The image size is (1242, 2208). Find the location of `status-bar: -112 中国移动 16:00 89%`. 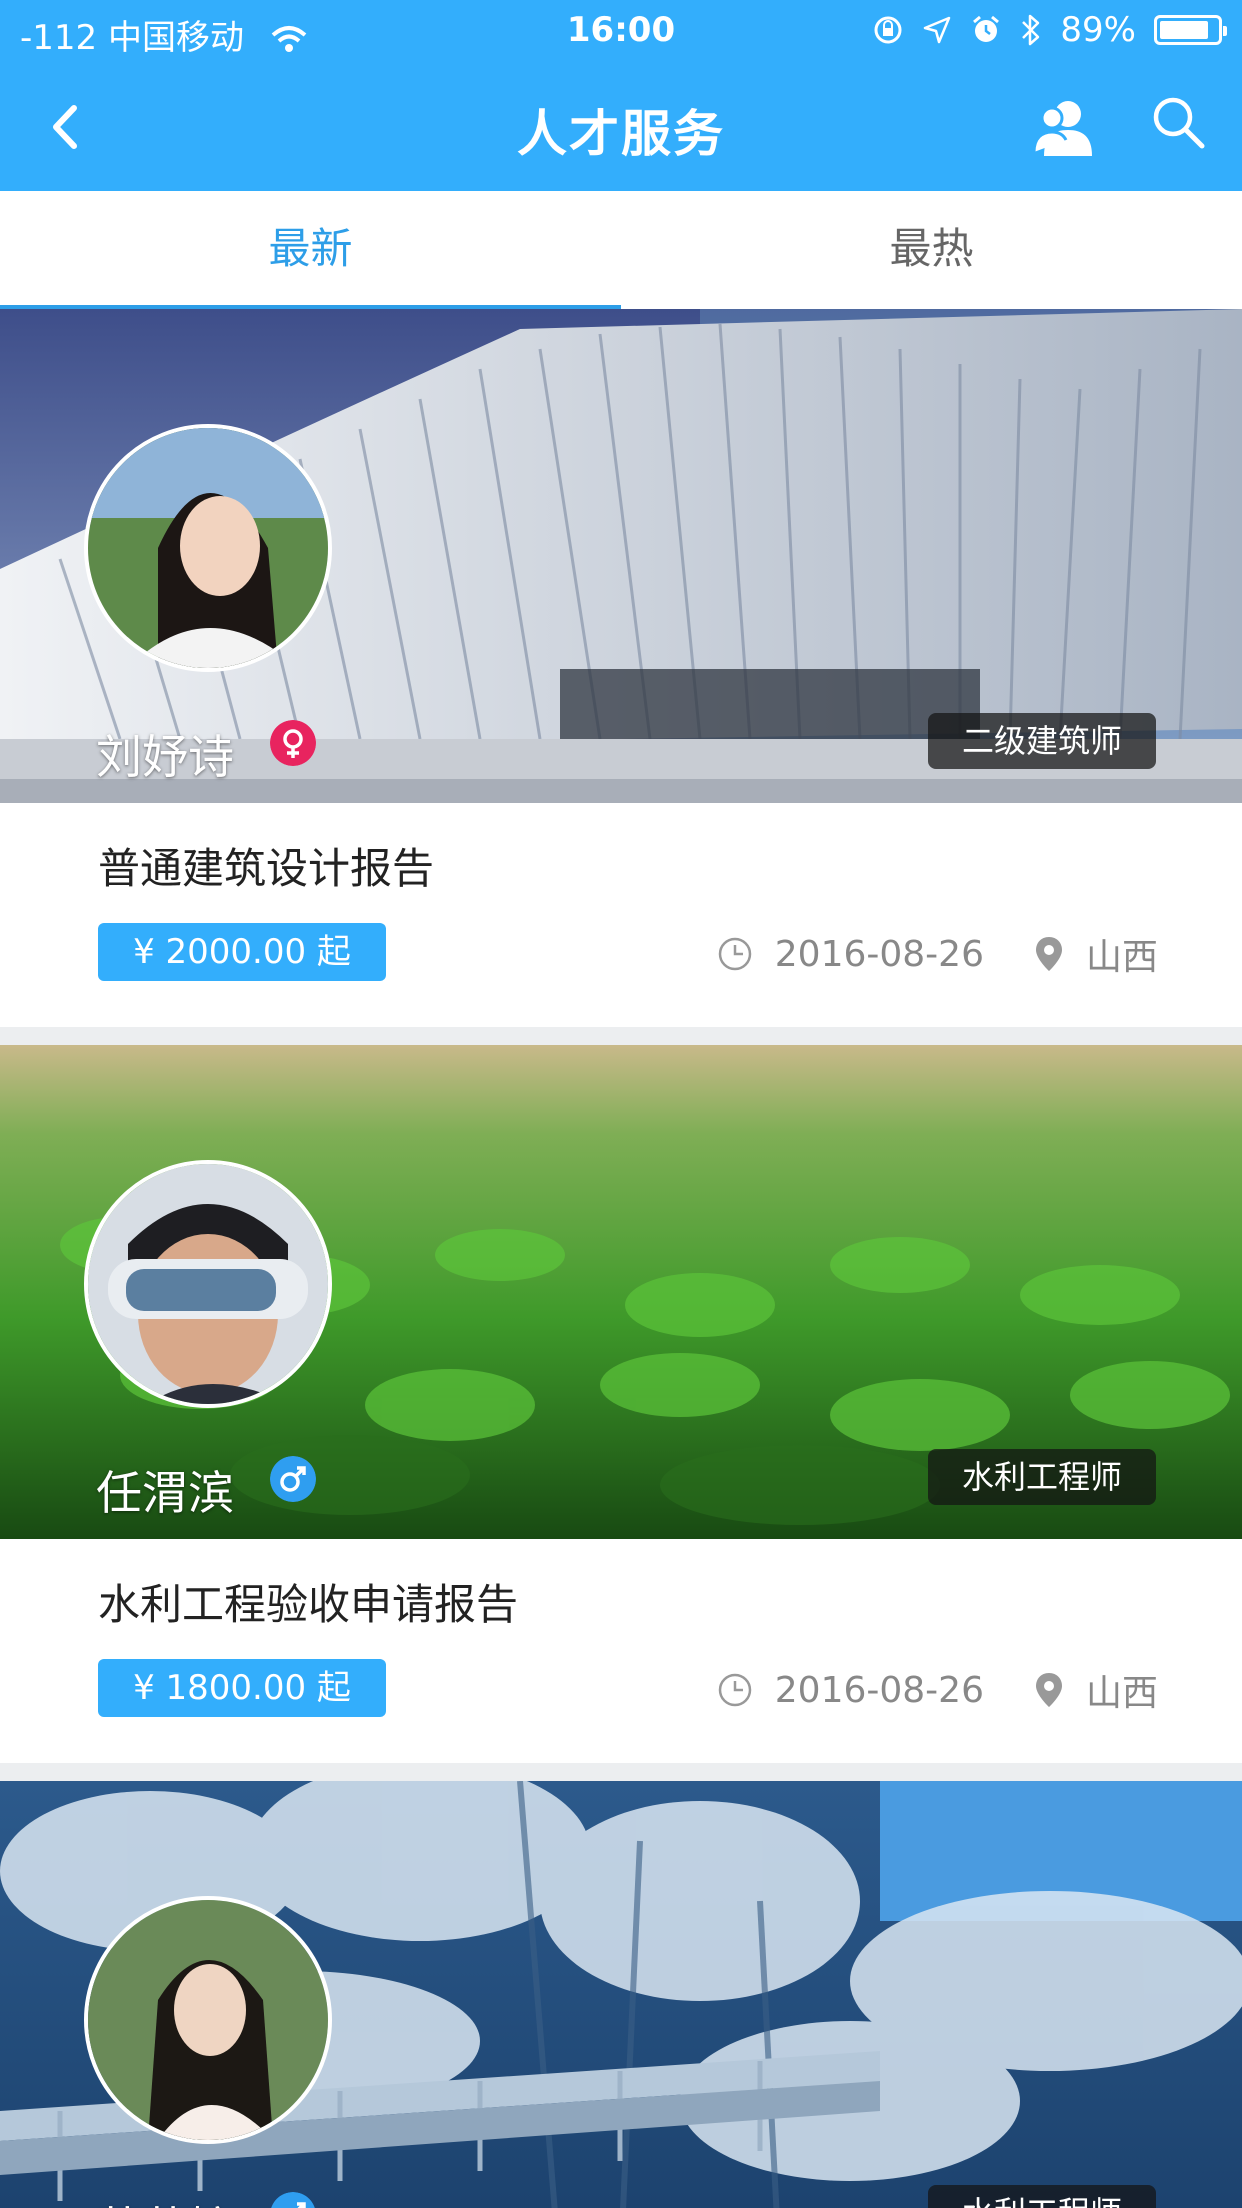

status-bar: -112 中国移动 16:00 89% is located at coordinates (621, 32).